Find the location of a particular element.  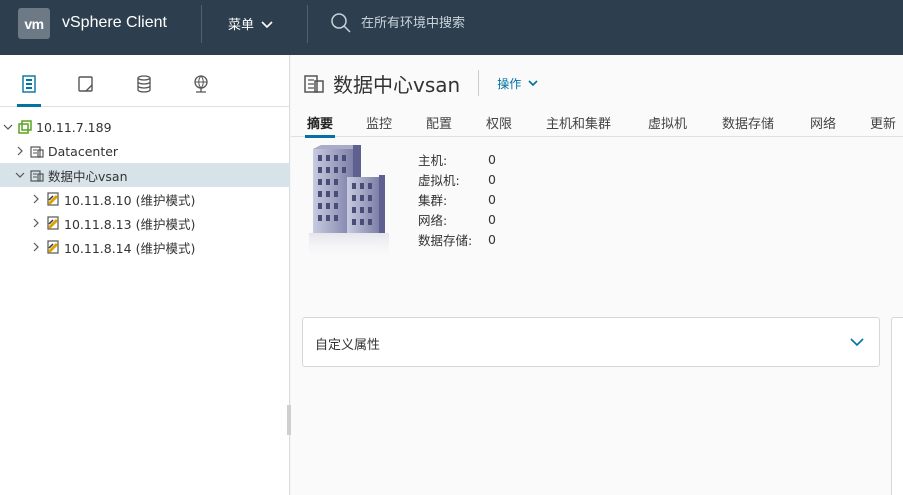

networking-icon is located at coordinates (201, 84).